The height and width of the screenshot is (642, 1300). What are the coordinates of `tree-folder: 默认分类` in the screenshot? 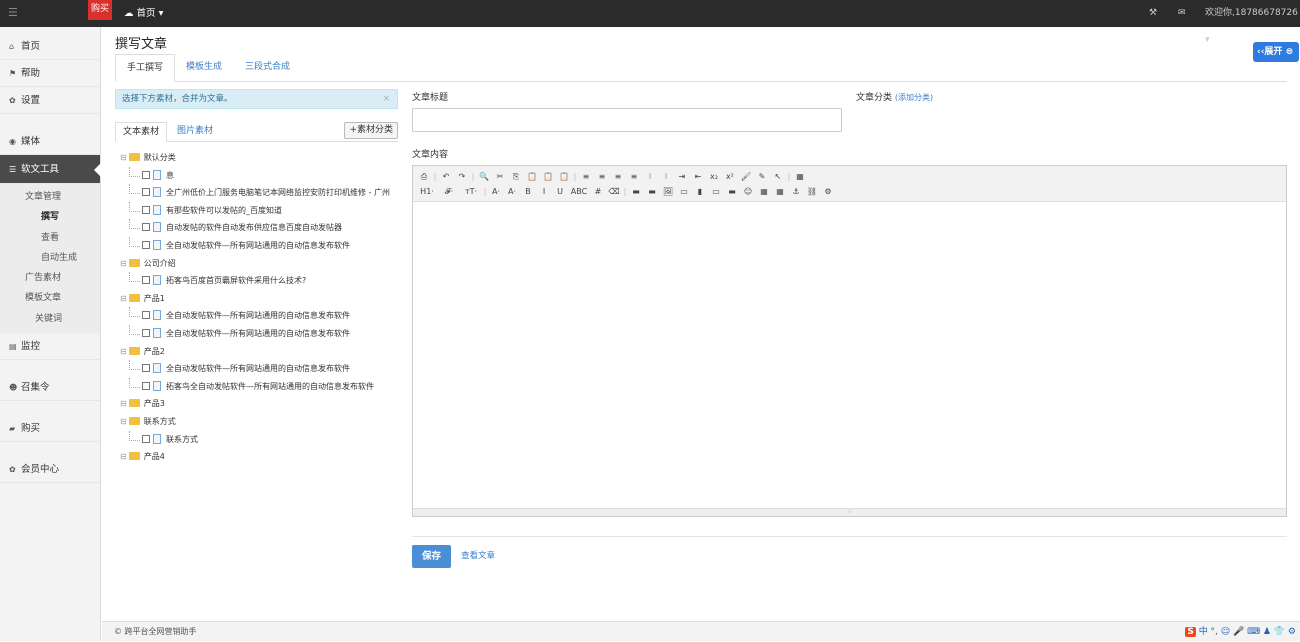 It's located at (265, 158).